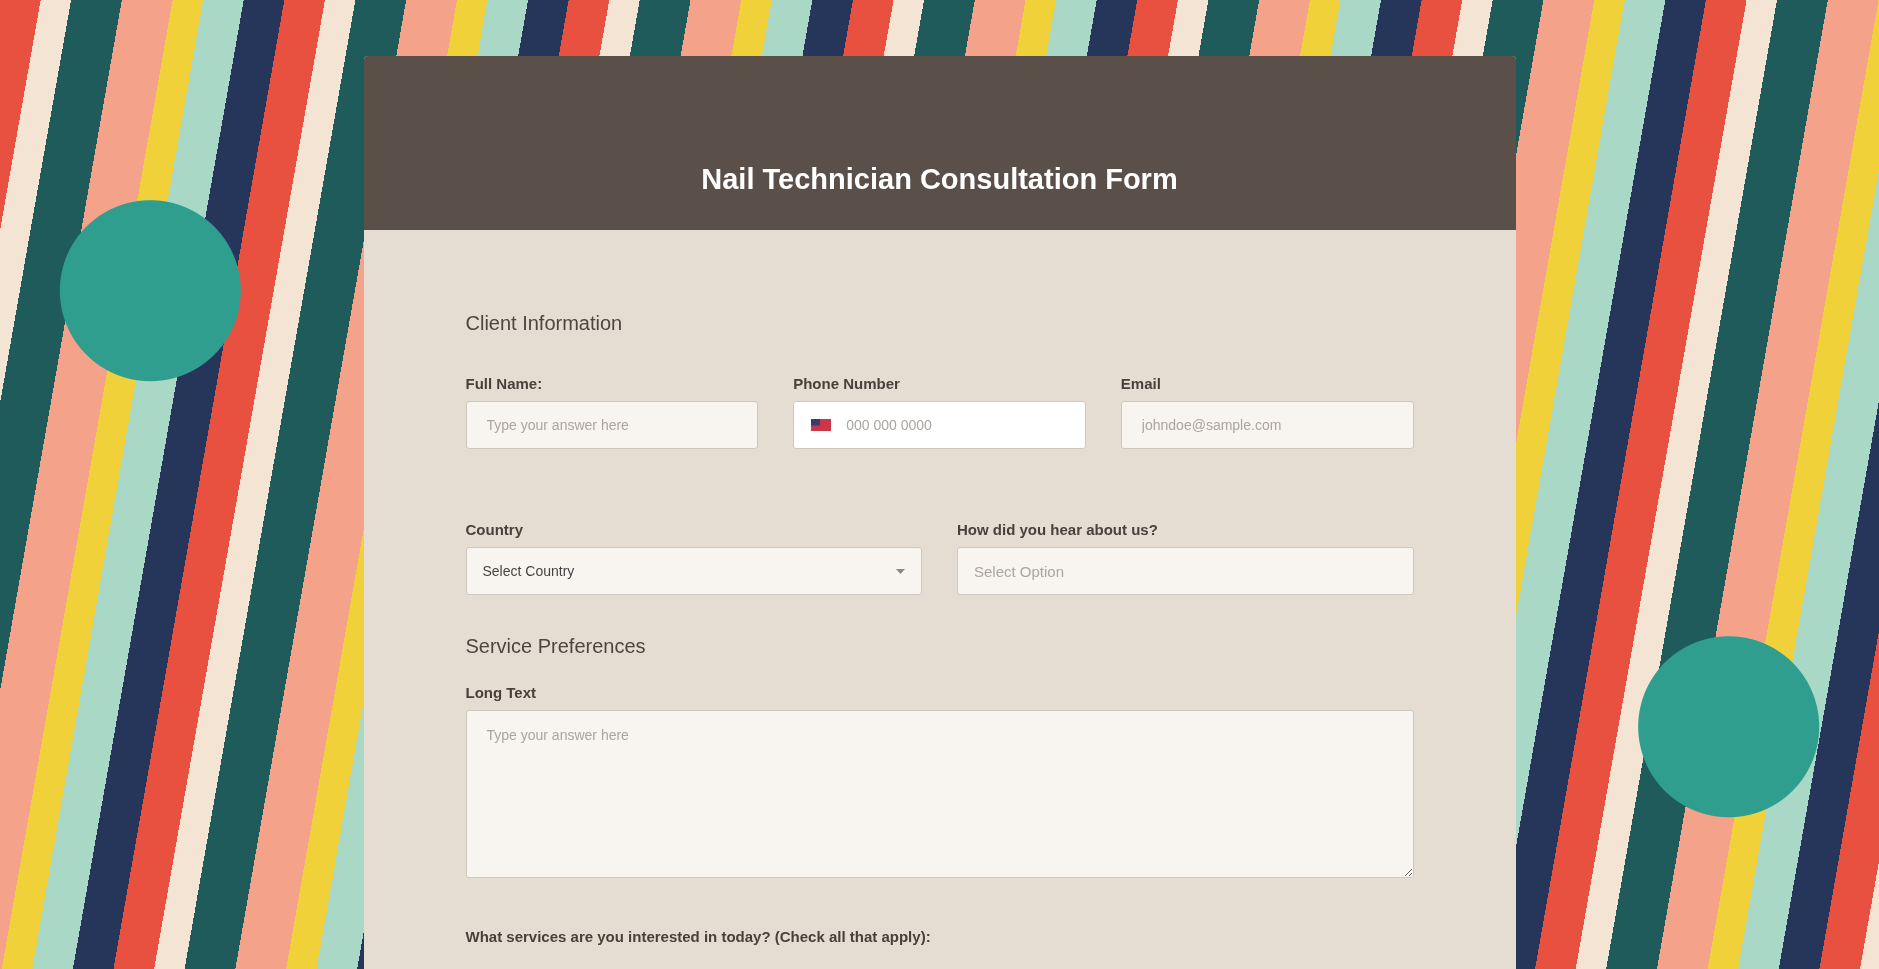 This screenshot has width=1879, height=969. Describe the element at coordinates (544, 323) in the screenshot. I see `section-heading: Client Information` at that location.